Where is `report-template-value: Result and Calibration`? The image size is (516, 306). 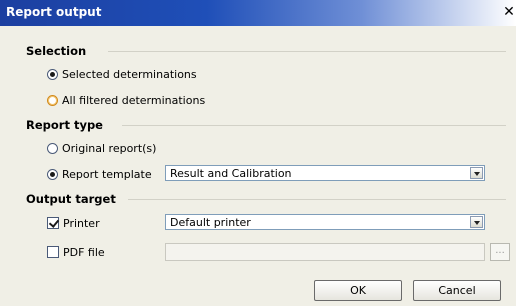 report-template-value: Result and Calibration is located at coordinates (231, 173).